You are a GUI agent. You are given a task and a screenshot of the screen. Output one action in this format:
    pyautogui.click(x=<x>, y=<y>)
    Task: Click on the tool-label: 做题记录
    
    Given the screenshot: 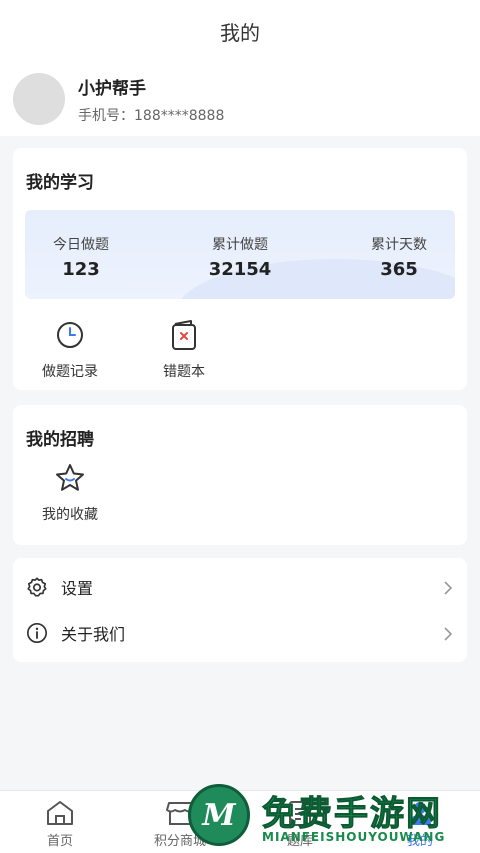 What is the action you would take?
    pyautogui.click(x=70, y=372)
    